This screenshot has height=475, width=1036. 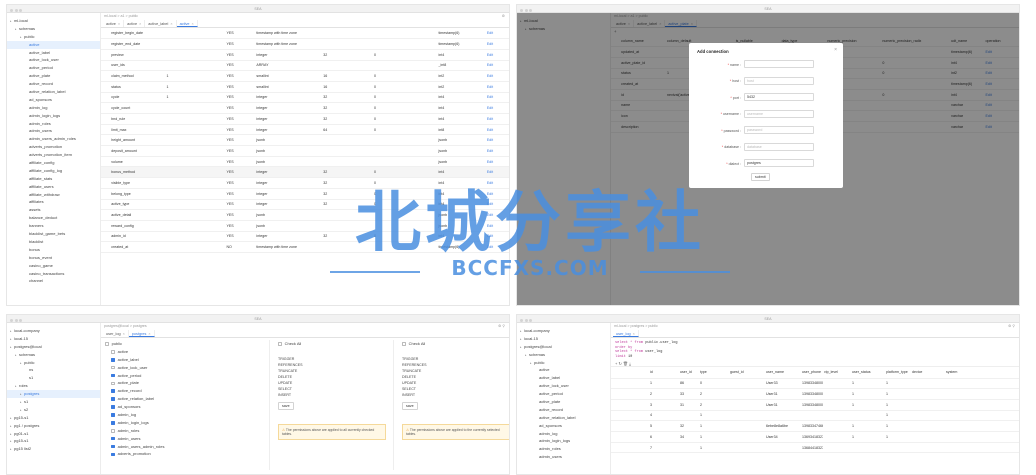 I want to click on tab-1: postgres ×, so click(x=141, y=333).